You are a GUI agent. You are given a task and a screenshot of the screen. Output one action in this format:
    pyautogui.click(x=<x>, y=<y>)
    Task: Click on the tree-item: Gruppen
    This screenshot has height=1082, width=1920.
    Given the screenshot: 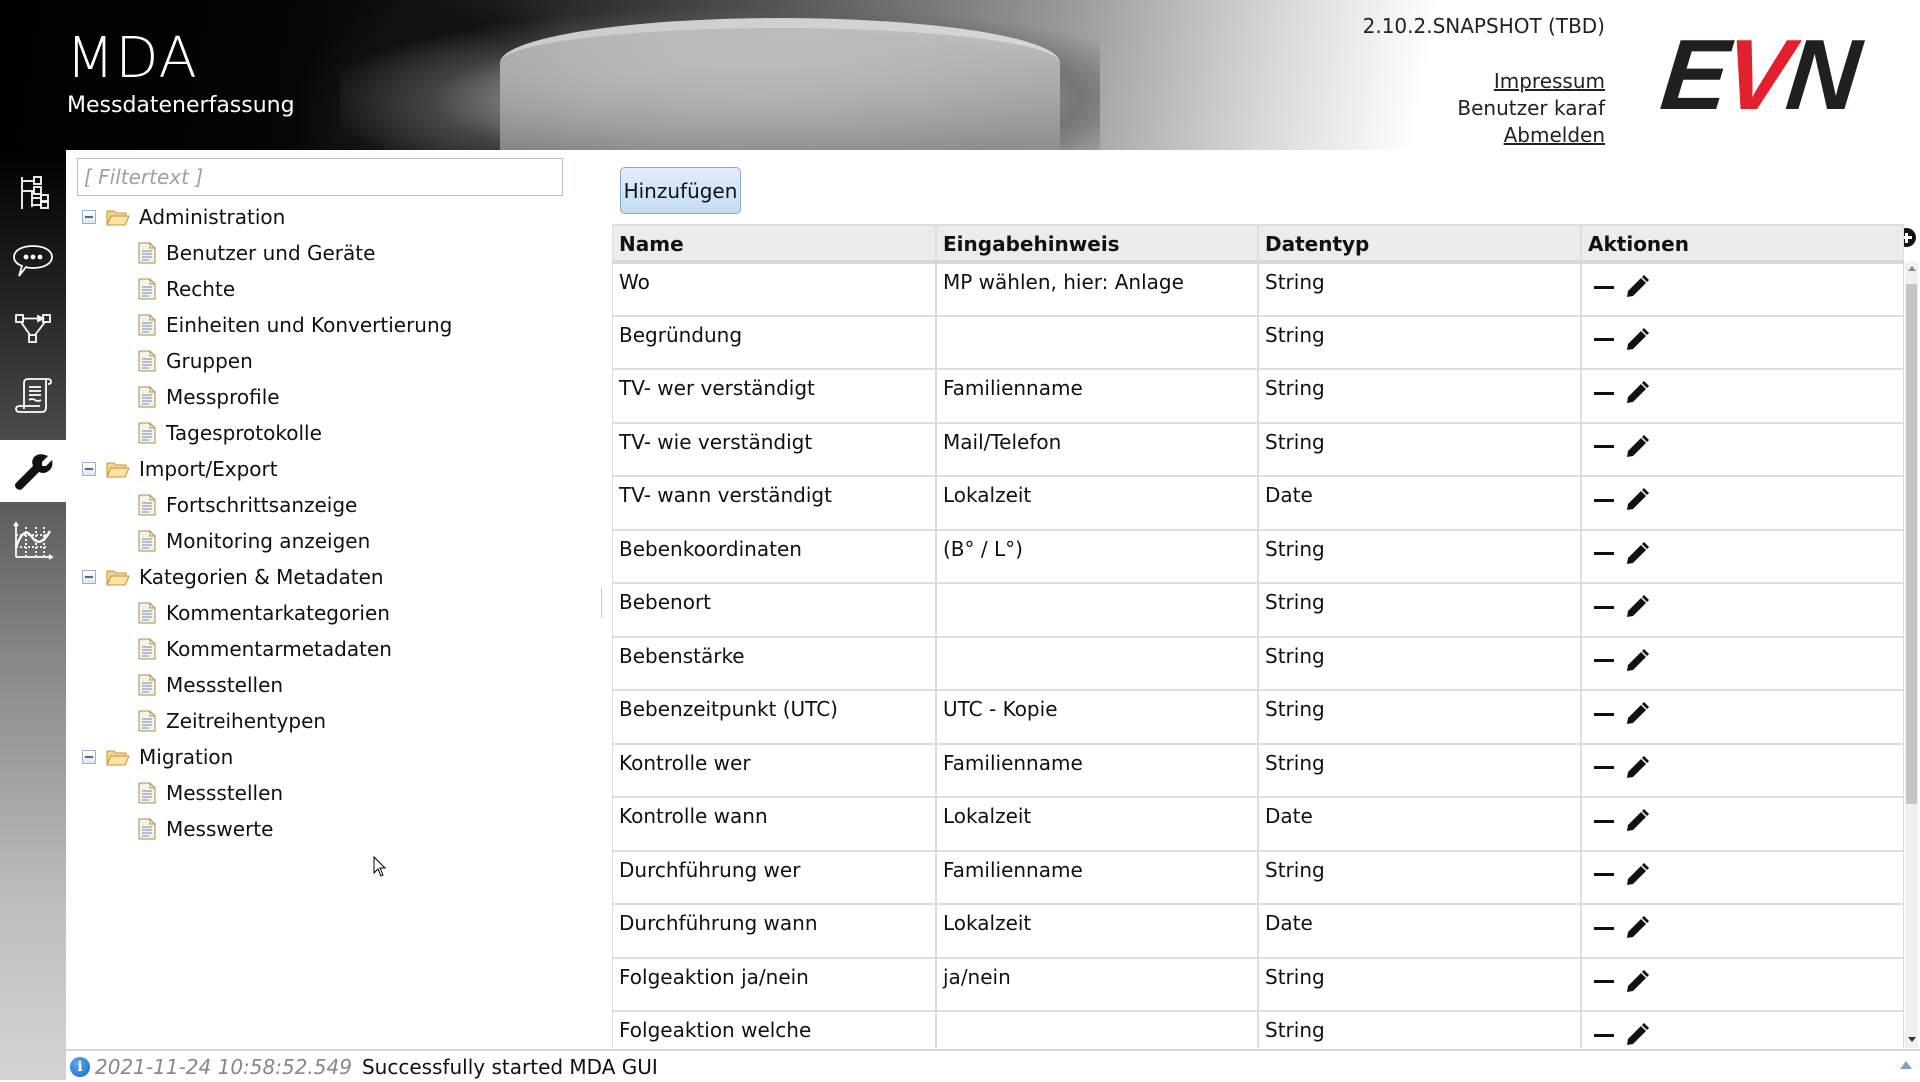 What is the action you would take?
    pyautogui.click(x=195, y=361)
    